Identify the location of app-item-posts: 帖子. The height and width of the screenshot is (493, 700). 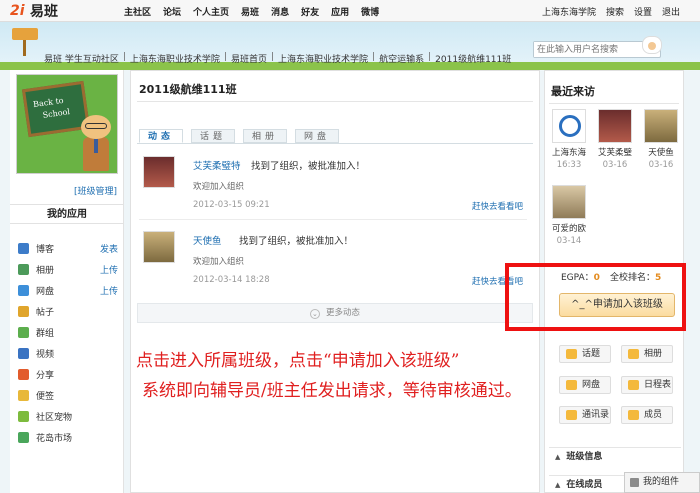
(68, 311).